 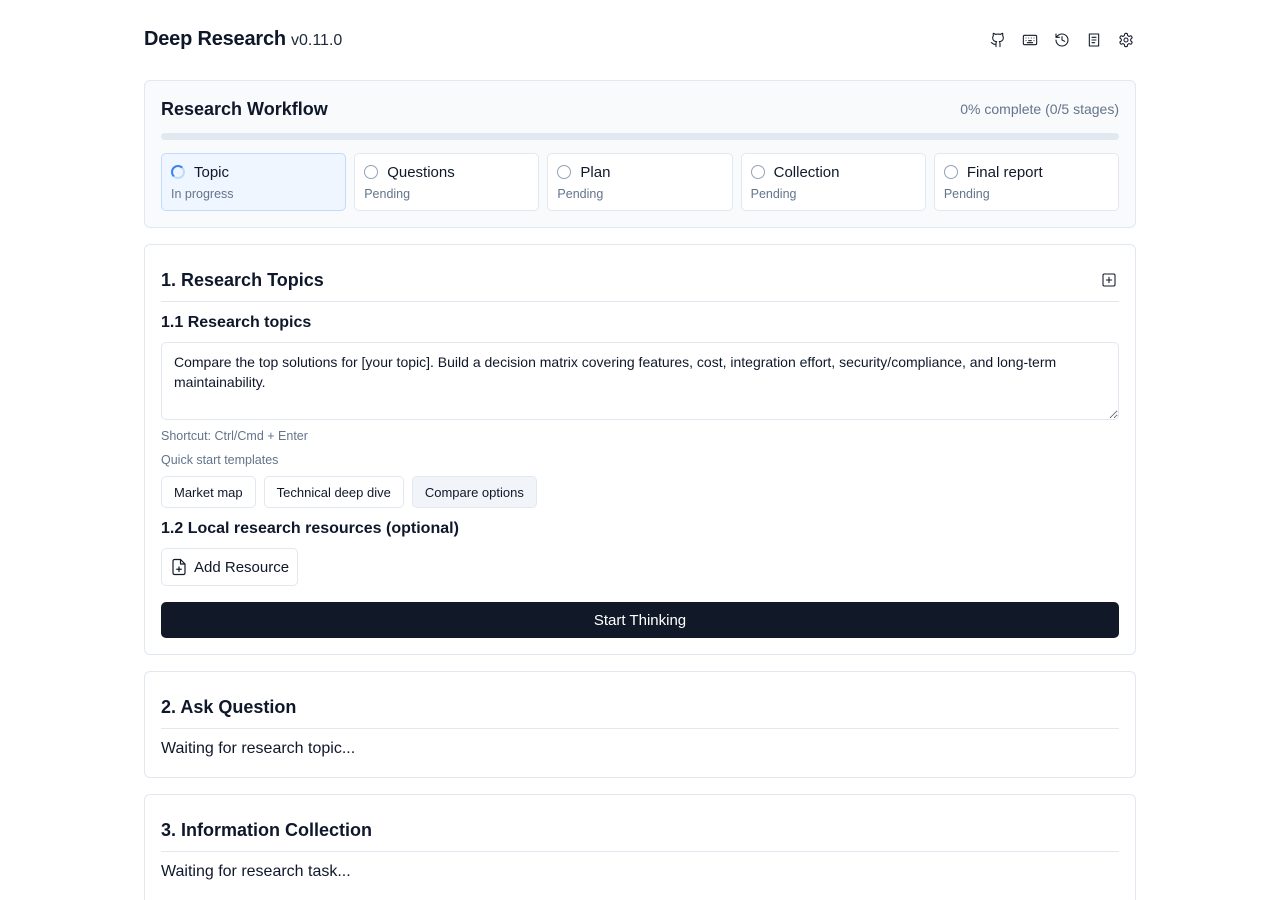 I want to click on app-title: Deep Research, so click(x=215, y=39).